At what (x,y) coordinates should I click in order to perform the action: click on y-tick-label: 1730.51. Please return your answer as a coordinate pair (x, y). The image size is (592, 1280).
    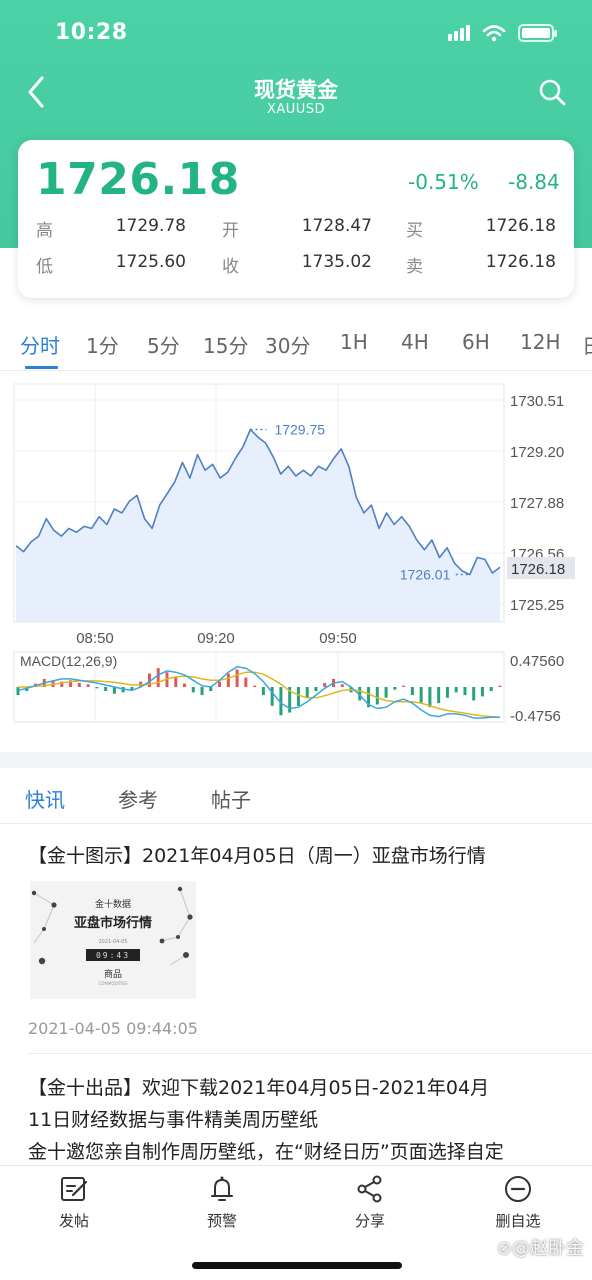
    Looking at the image, I should click on (537, 401).